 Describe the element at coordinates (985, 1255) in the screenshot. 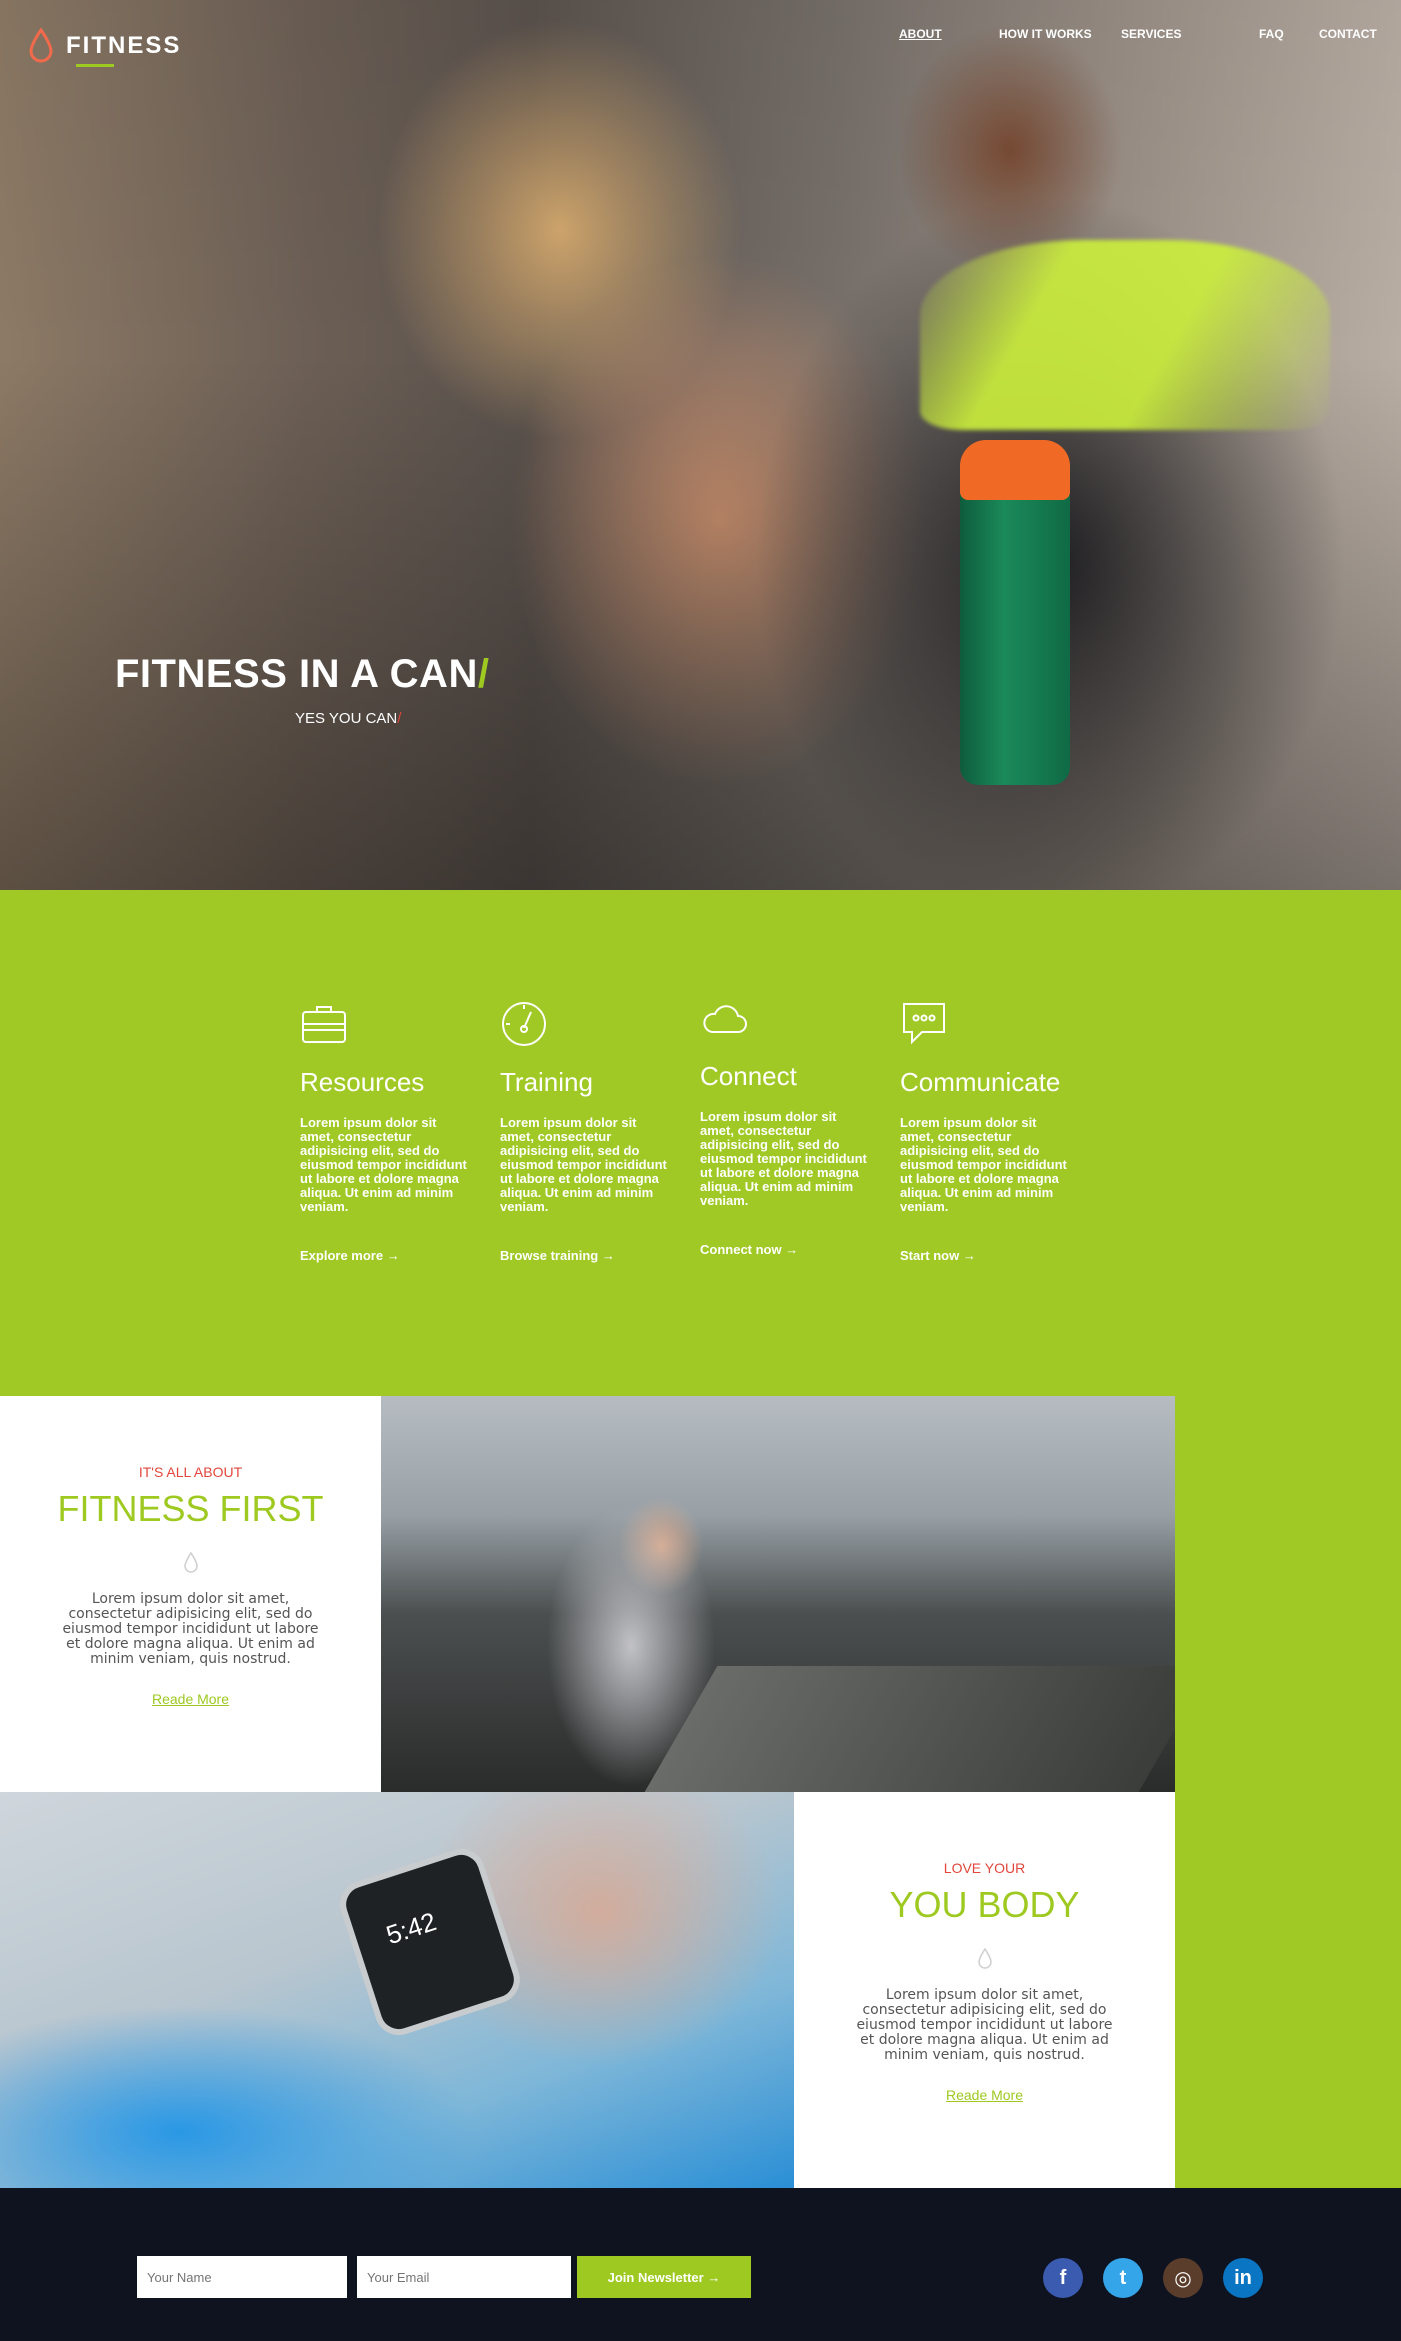

I see `start-now-link: Start now →` at that location.